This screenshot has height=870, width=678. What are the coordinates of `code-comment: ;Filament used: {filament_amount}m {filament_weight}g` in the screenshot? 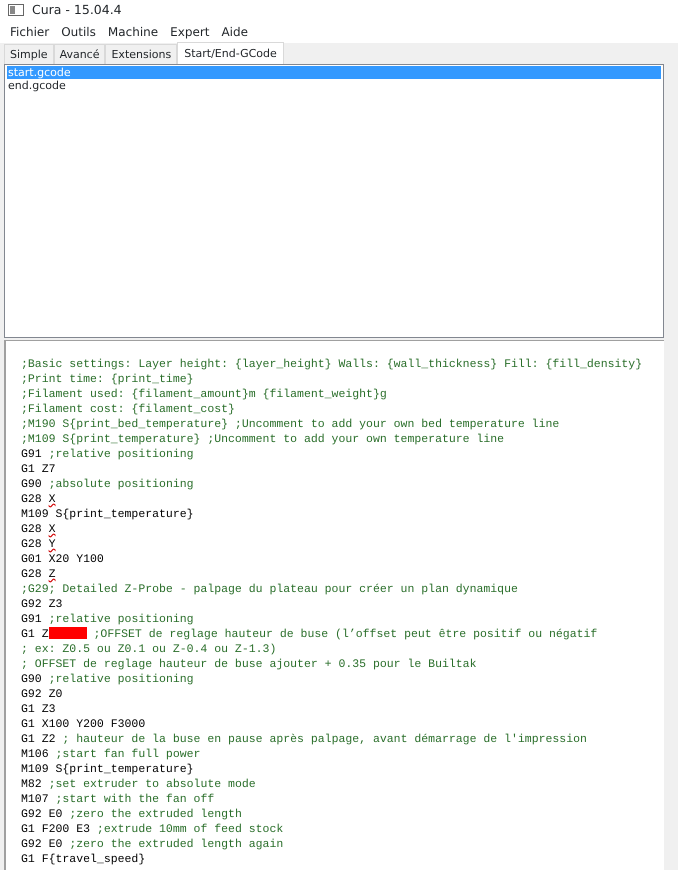 It's located at (204, 394).